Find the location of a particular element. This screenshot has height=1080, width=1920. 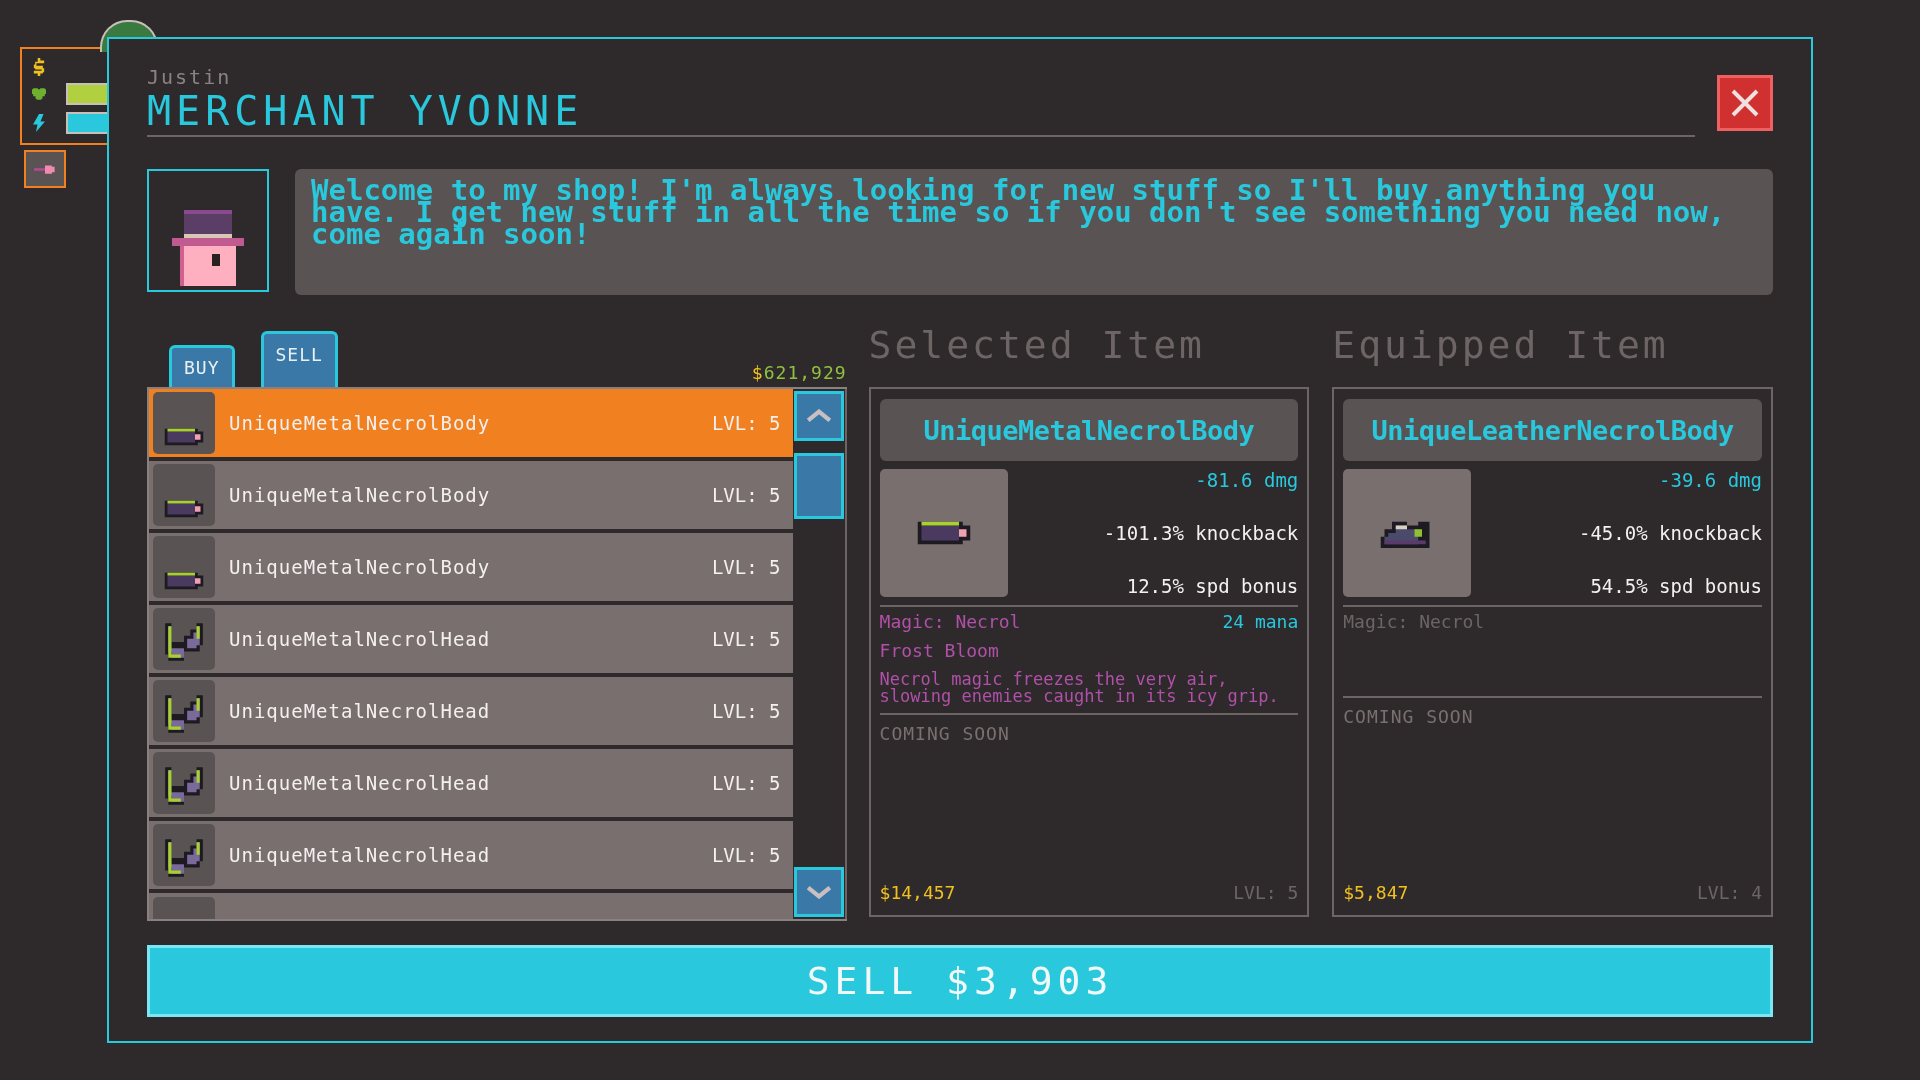

knockback-stat: -45.0% knockback is located at coordinates (1670, 533).